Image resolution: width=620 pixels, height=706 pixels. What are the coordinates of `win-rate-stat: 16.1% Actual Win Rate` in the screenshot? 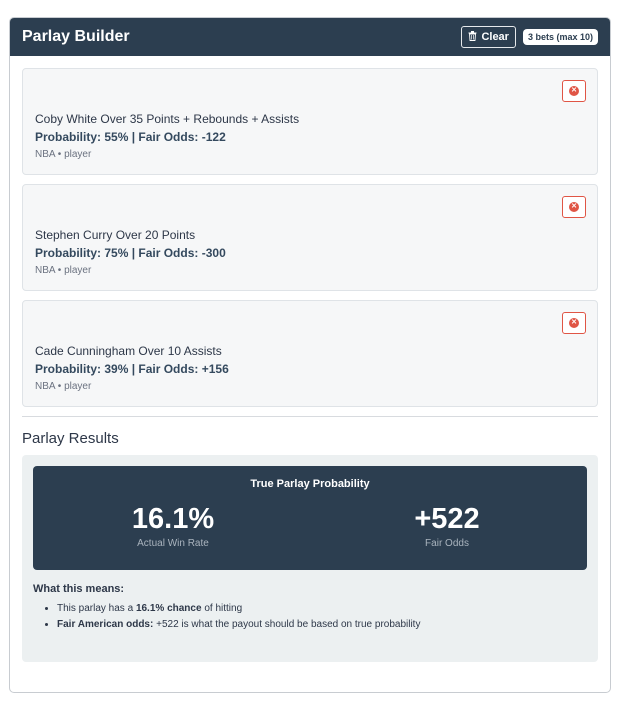 It's located at (173, 525).